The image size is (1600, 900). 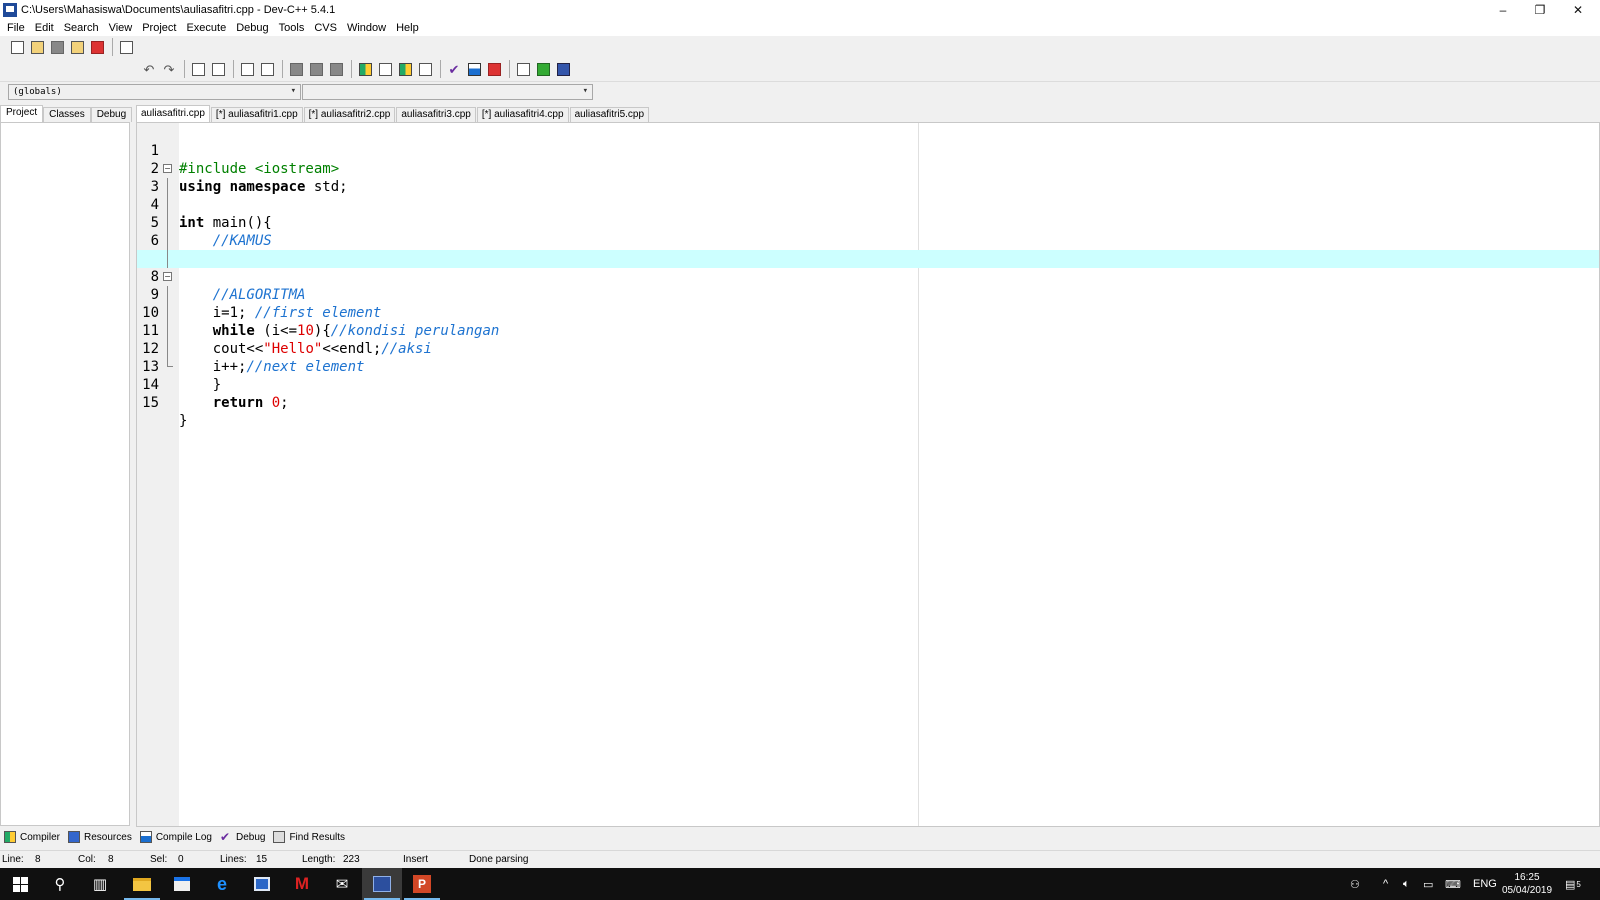 What do you see at coordinates (349, 114) in the screenshot?
I see `tab-auliasafitri2: [*] auliasafitri2.cpp` at bounding box center [349, 114].